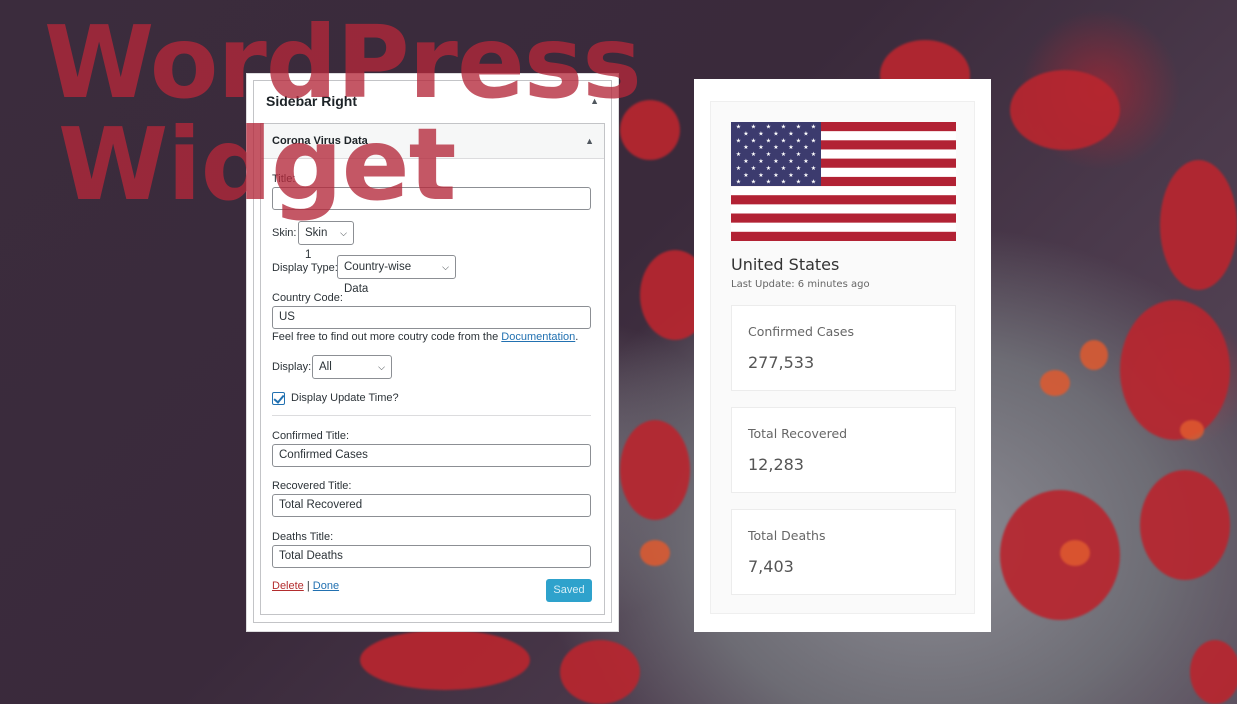 The image size is (1237, 704). Describe the element at coordinates (538, 337) in the screenshot. I see `documentation-link: Documentation` at that location.